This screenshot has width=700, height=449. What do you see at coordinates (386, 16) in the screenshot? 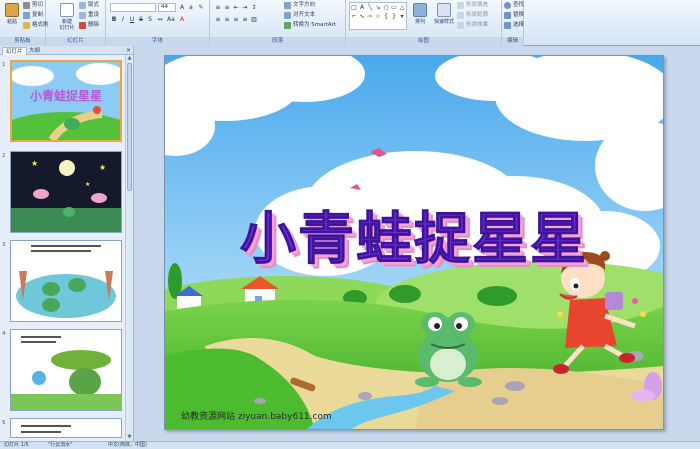
I see `brace-shape-icon: {` at bounding box center [386, 16].